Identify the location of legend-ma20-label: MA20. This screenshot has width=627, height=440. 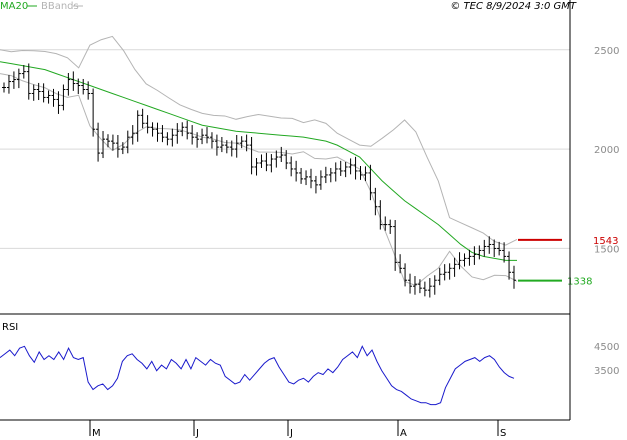
(14, 6).